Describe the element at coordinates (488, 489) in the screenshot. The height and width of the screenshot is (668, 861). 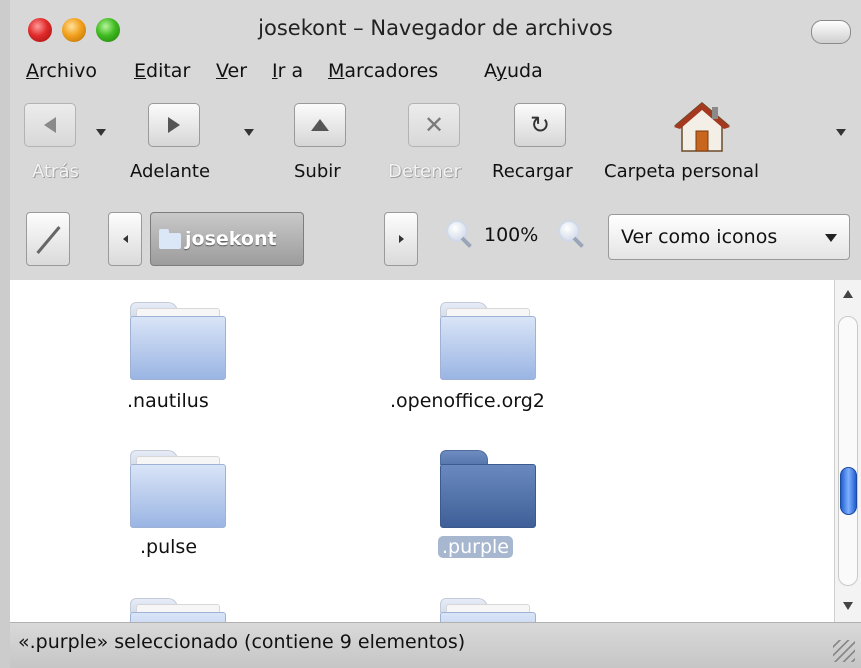
I see `folder-icon-selected` at that location.